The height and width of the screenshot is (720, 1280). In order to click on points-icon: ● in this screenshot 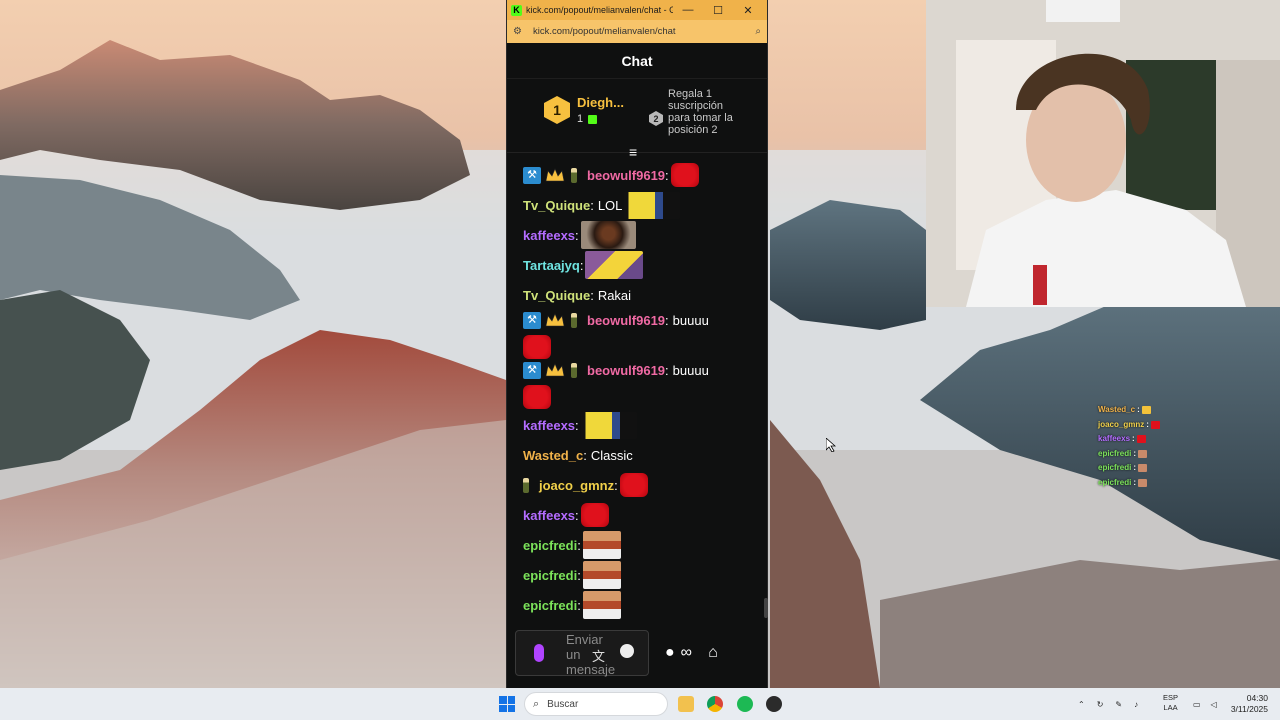, I will do `click(670, 653)`.